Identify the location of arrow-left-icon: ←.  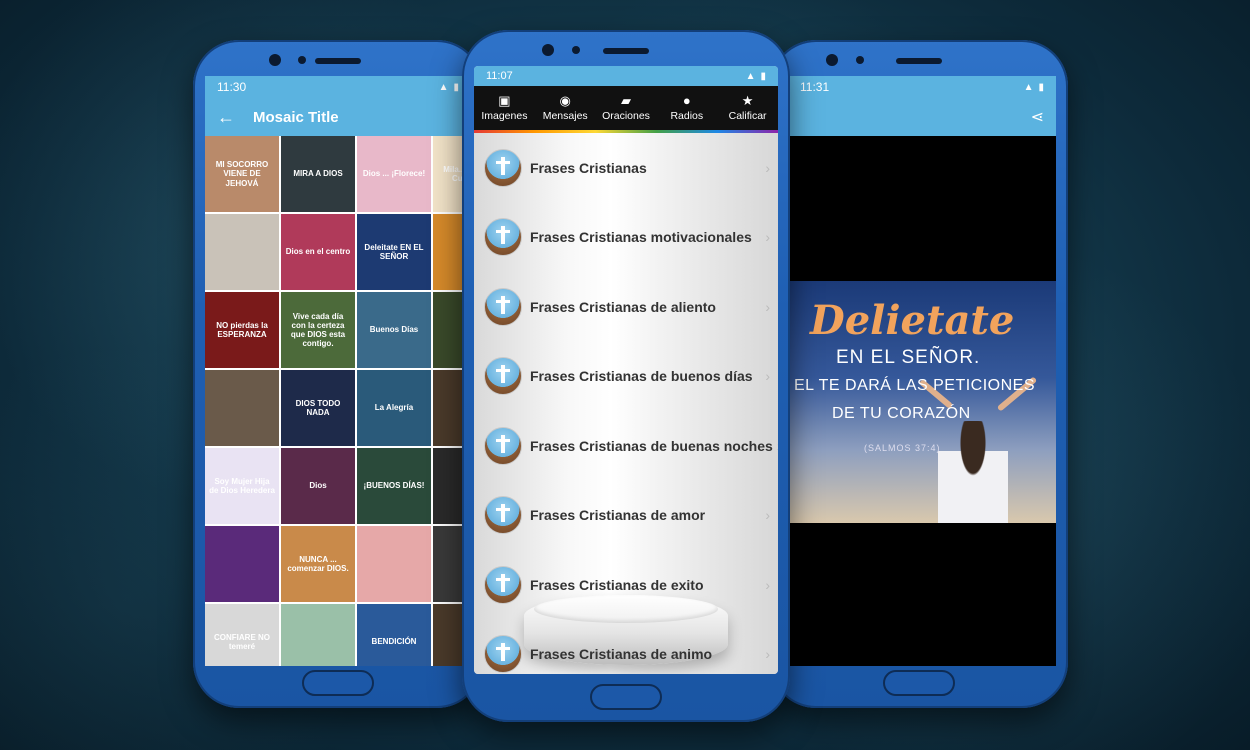
(226, 117).